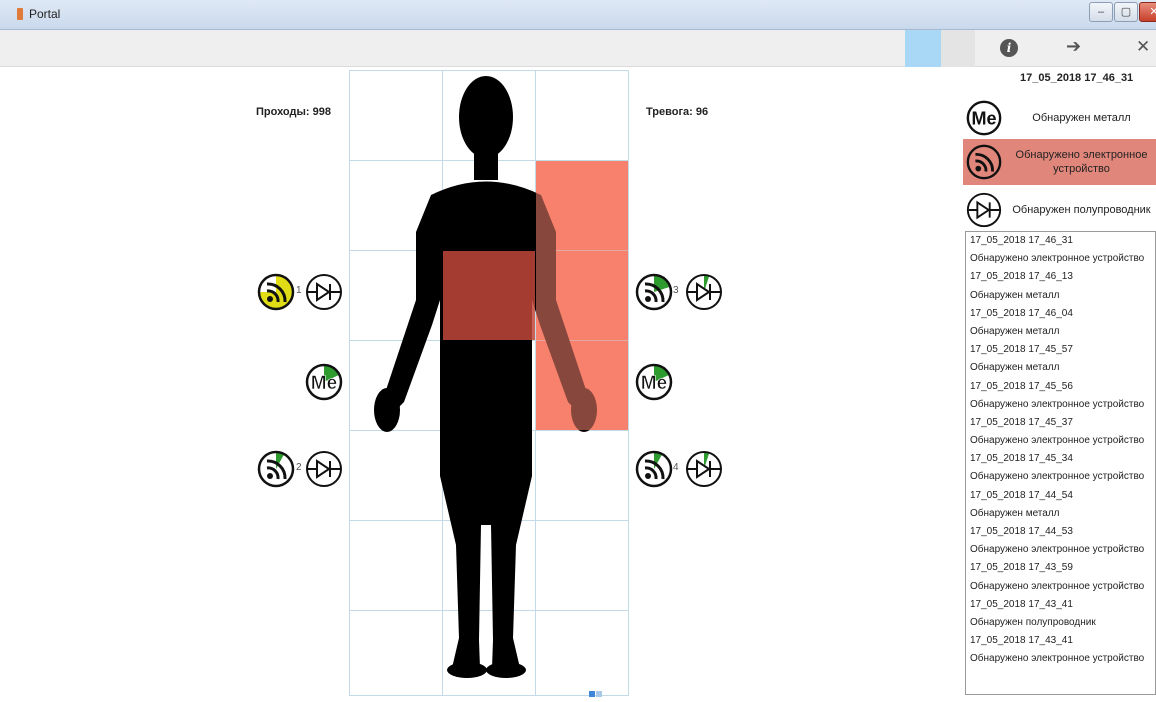 This screenshot has height=702, width=1156. Describe the element at coordinates (1060, 532) in the screenshot. I see `log-entry: 17_05_2018 17_44_53` at that location.